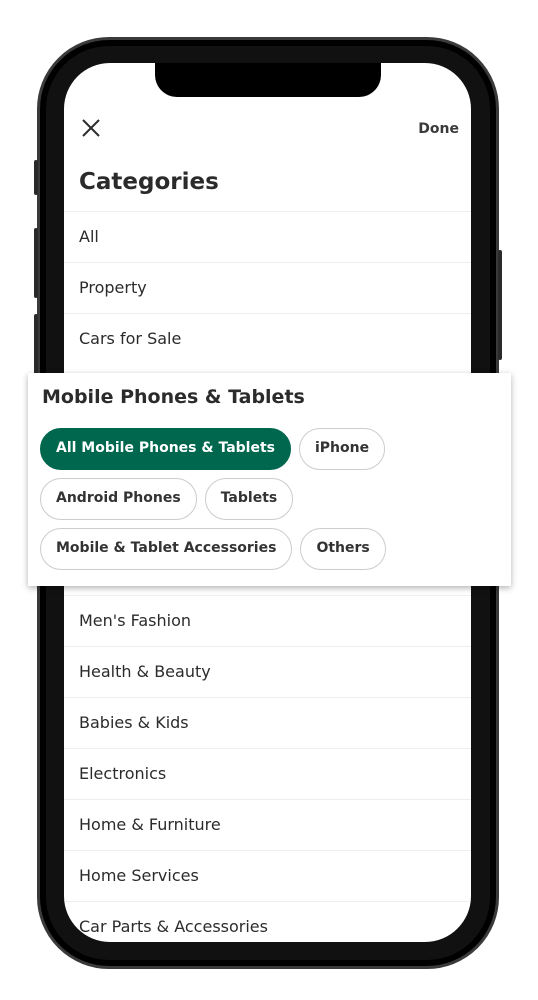  I want to click on subcategory-chip: iPhone, so click(342, 449).